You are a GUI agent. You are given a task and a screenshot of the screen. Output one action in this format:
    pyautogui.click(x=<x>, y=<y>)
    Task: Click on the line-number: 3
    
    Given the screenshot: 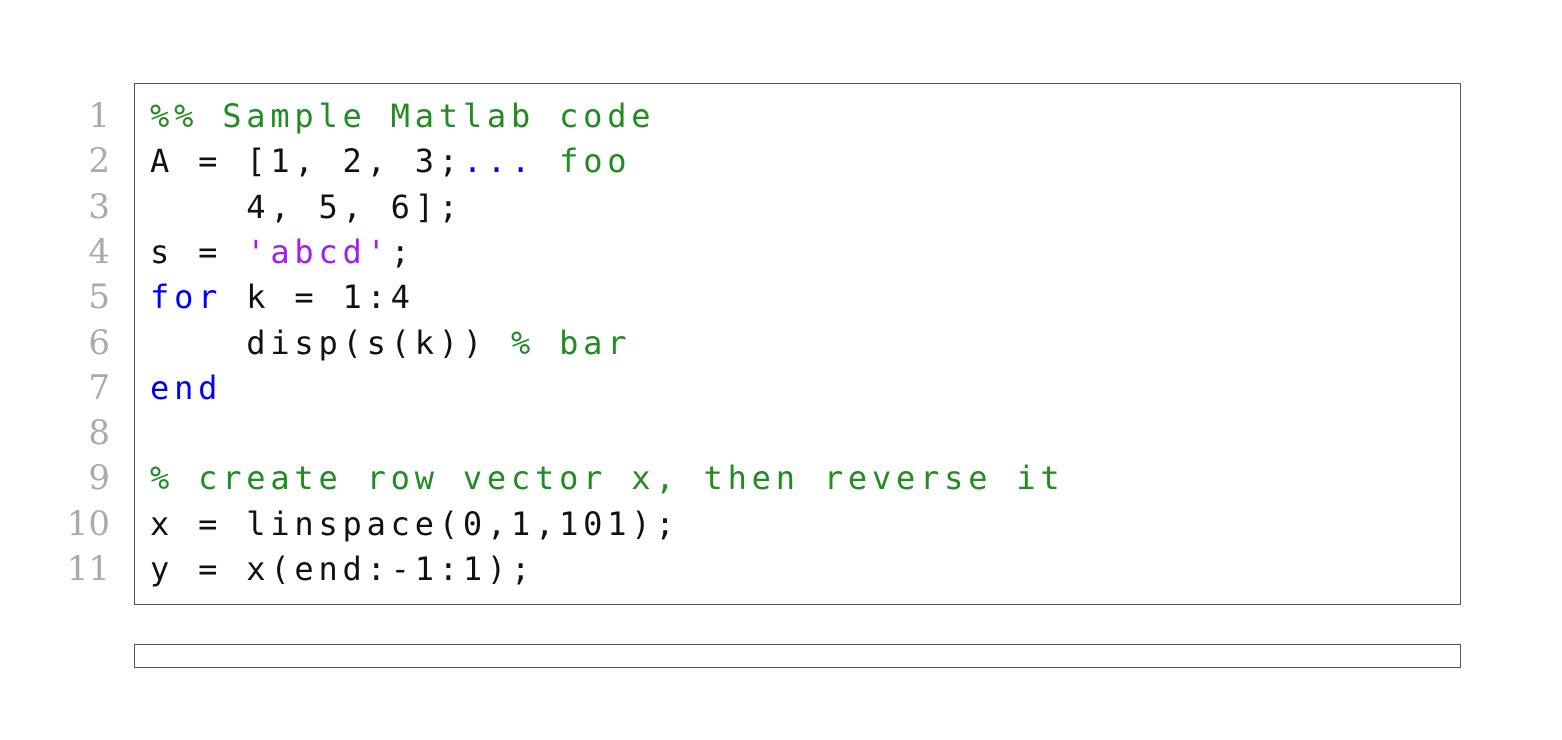 What is the action you would take?
    pyautogui.click(x=99, y=206)
    